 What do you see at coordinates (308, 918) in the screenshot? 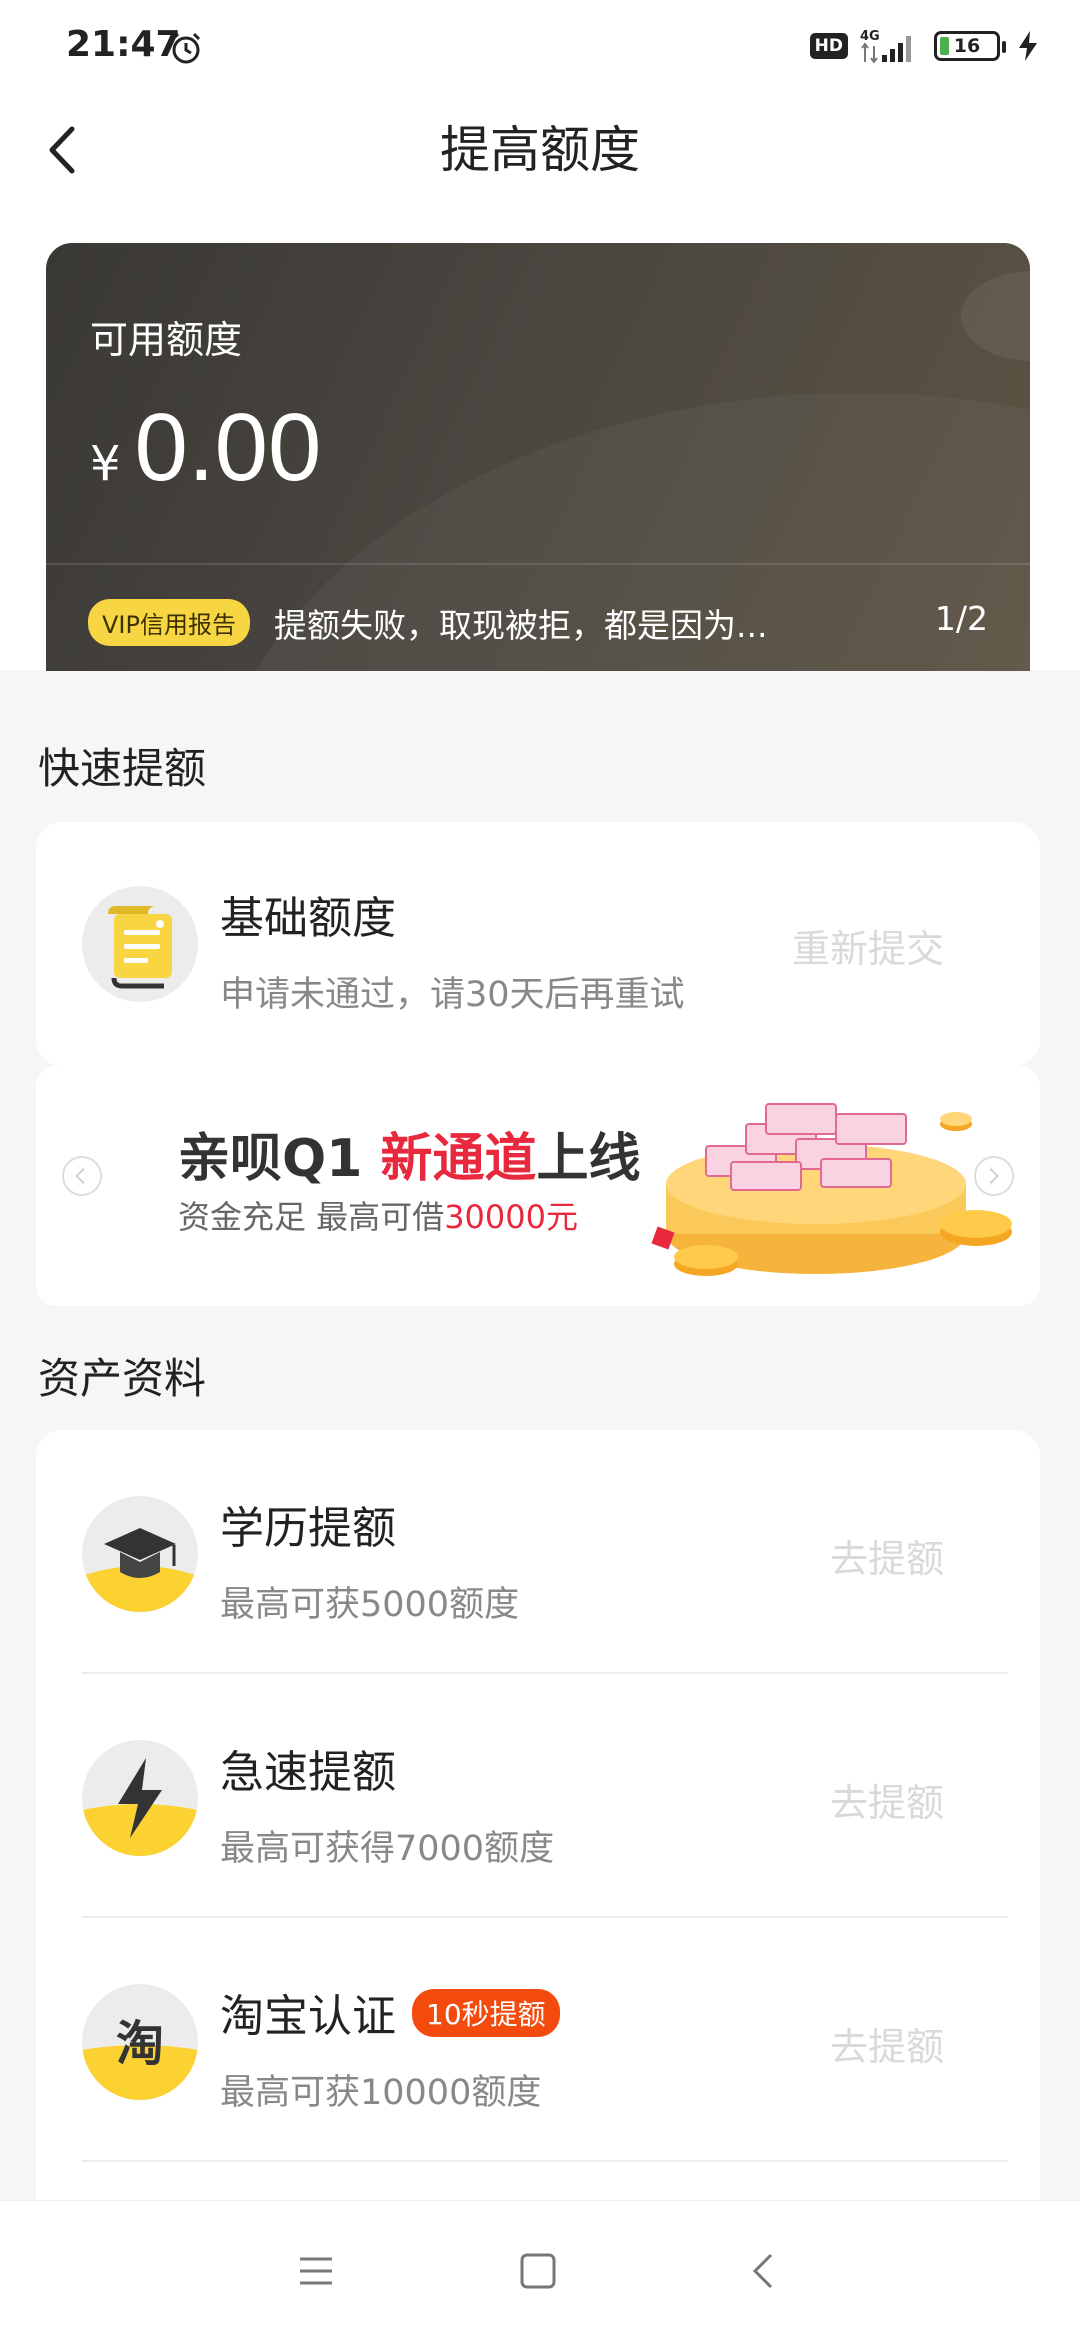
I see `item-title: 基础额度` at bounding box center [308, 918].